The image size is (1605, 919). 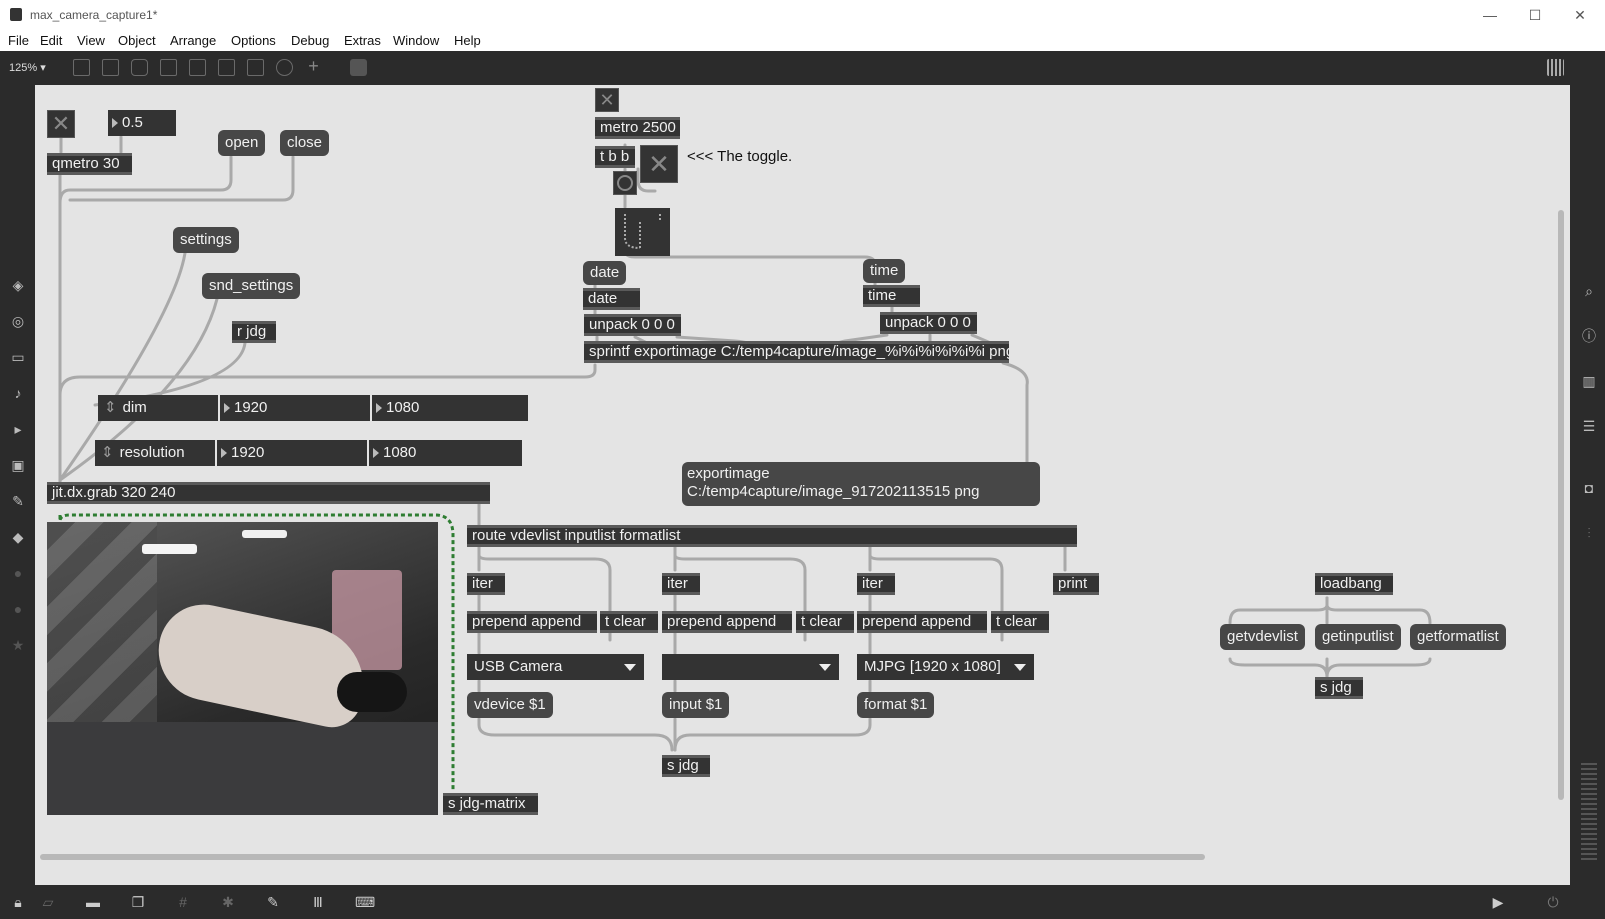 I want to click on playlist-icon: ▸, so click(x=18, y=429).